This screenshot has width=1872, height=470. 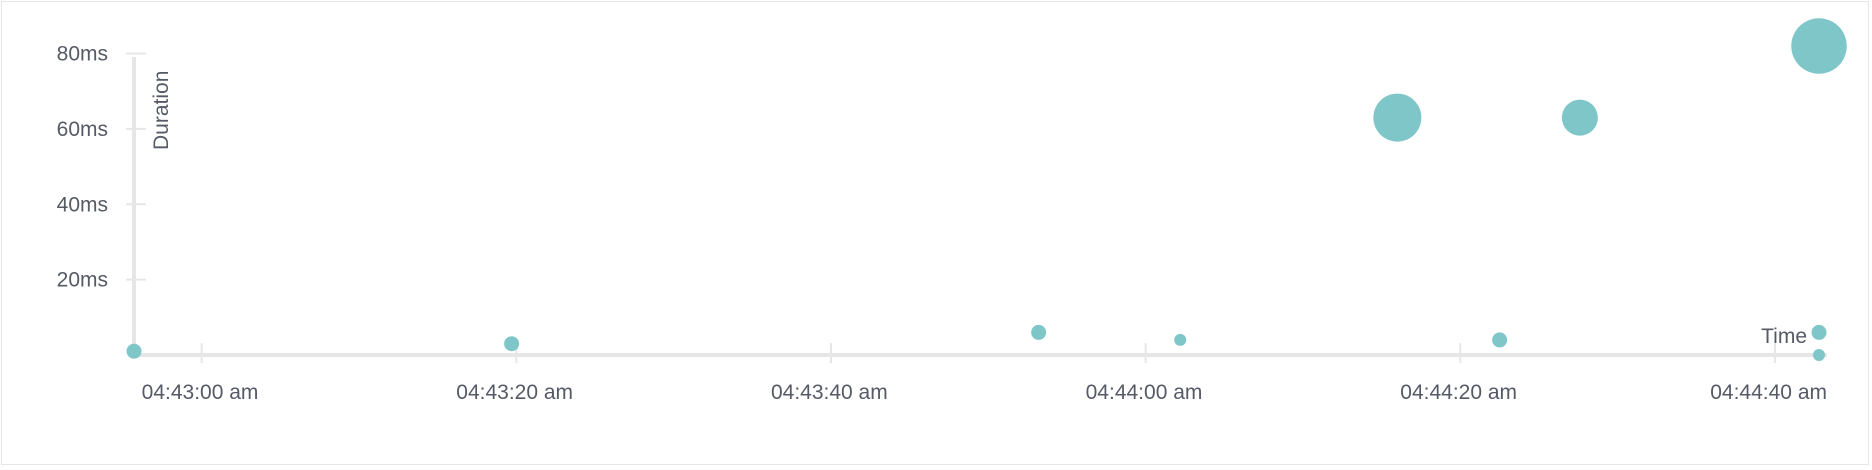 I want to click on x-tick-label: 04:43:40 am, so click(x=829, y=392).